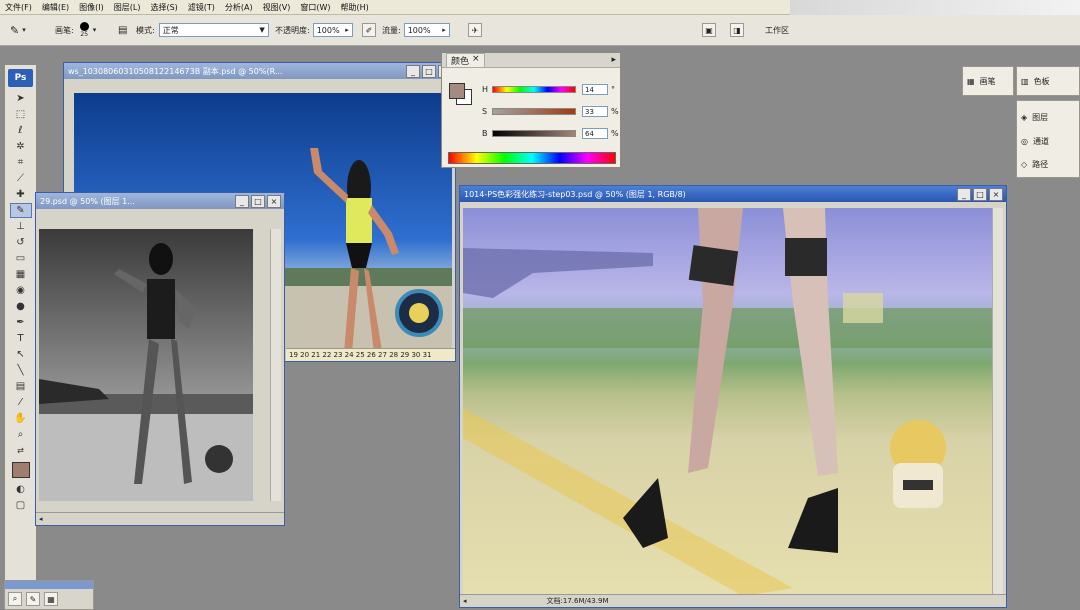 This screenshot has height=610, width=1080. Describe the element at coordinates (355, 7) in the screenshot. I see `menu-help: 帮助(H)` at that location.